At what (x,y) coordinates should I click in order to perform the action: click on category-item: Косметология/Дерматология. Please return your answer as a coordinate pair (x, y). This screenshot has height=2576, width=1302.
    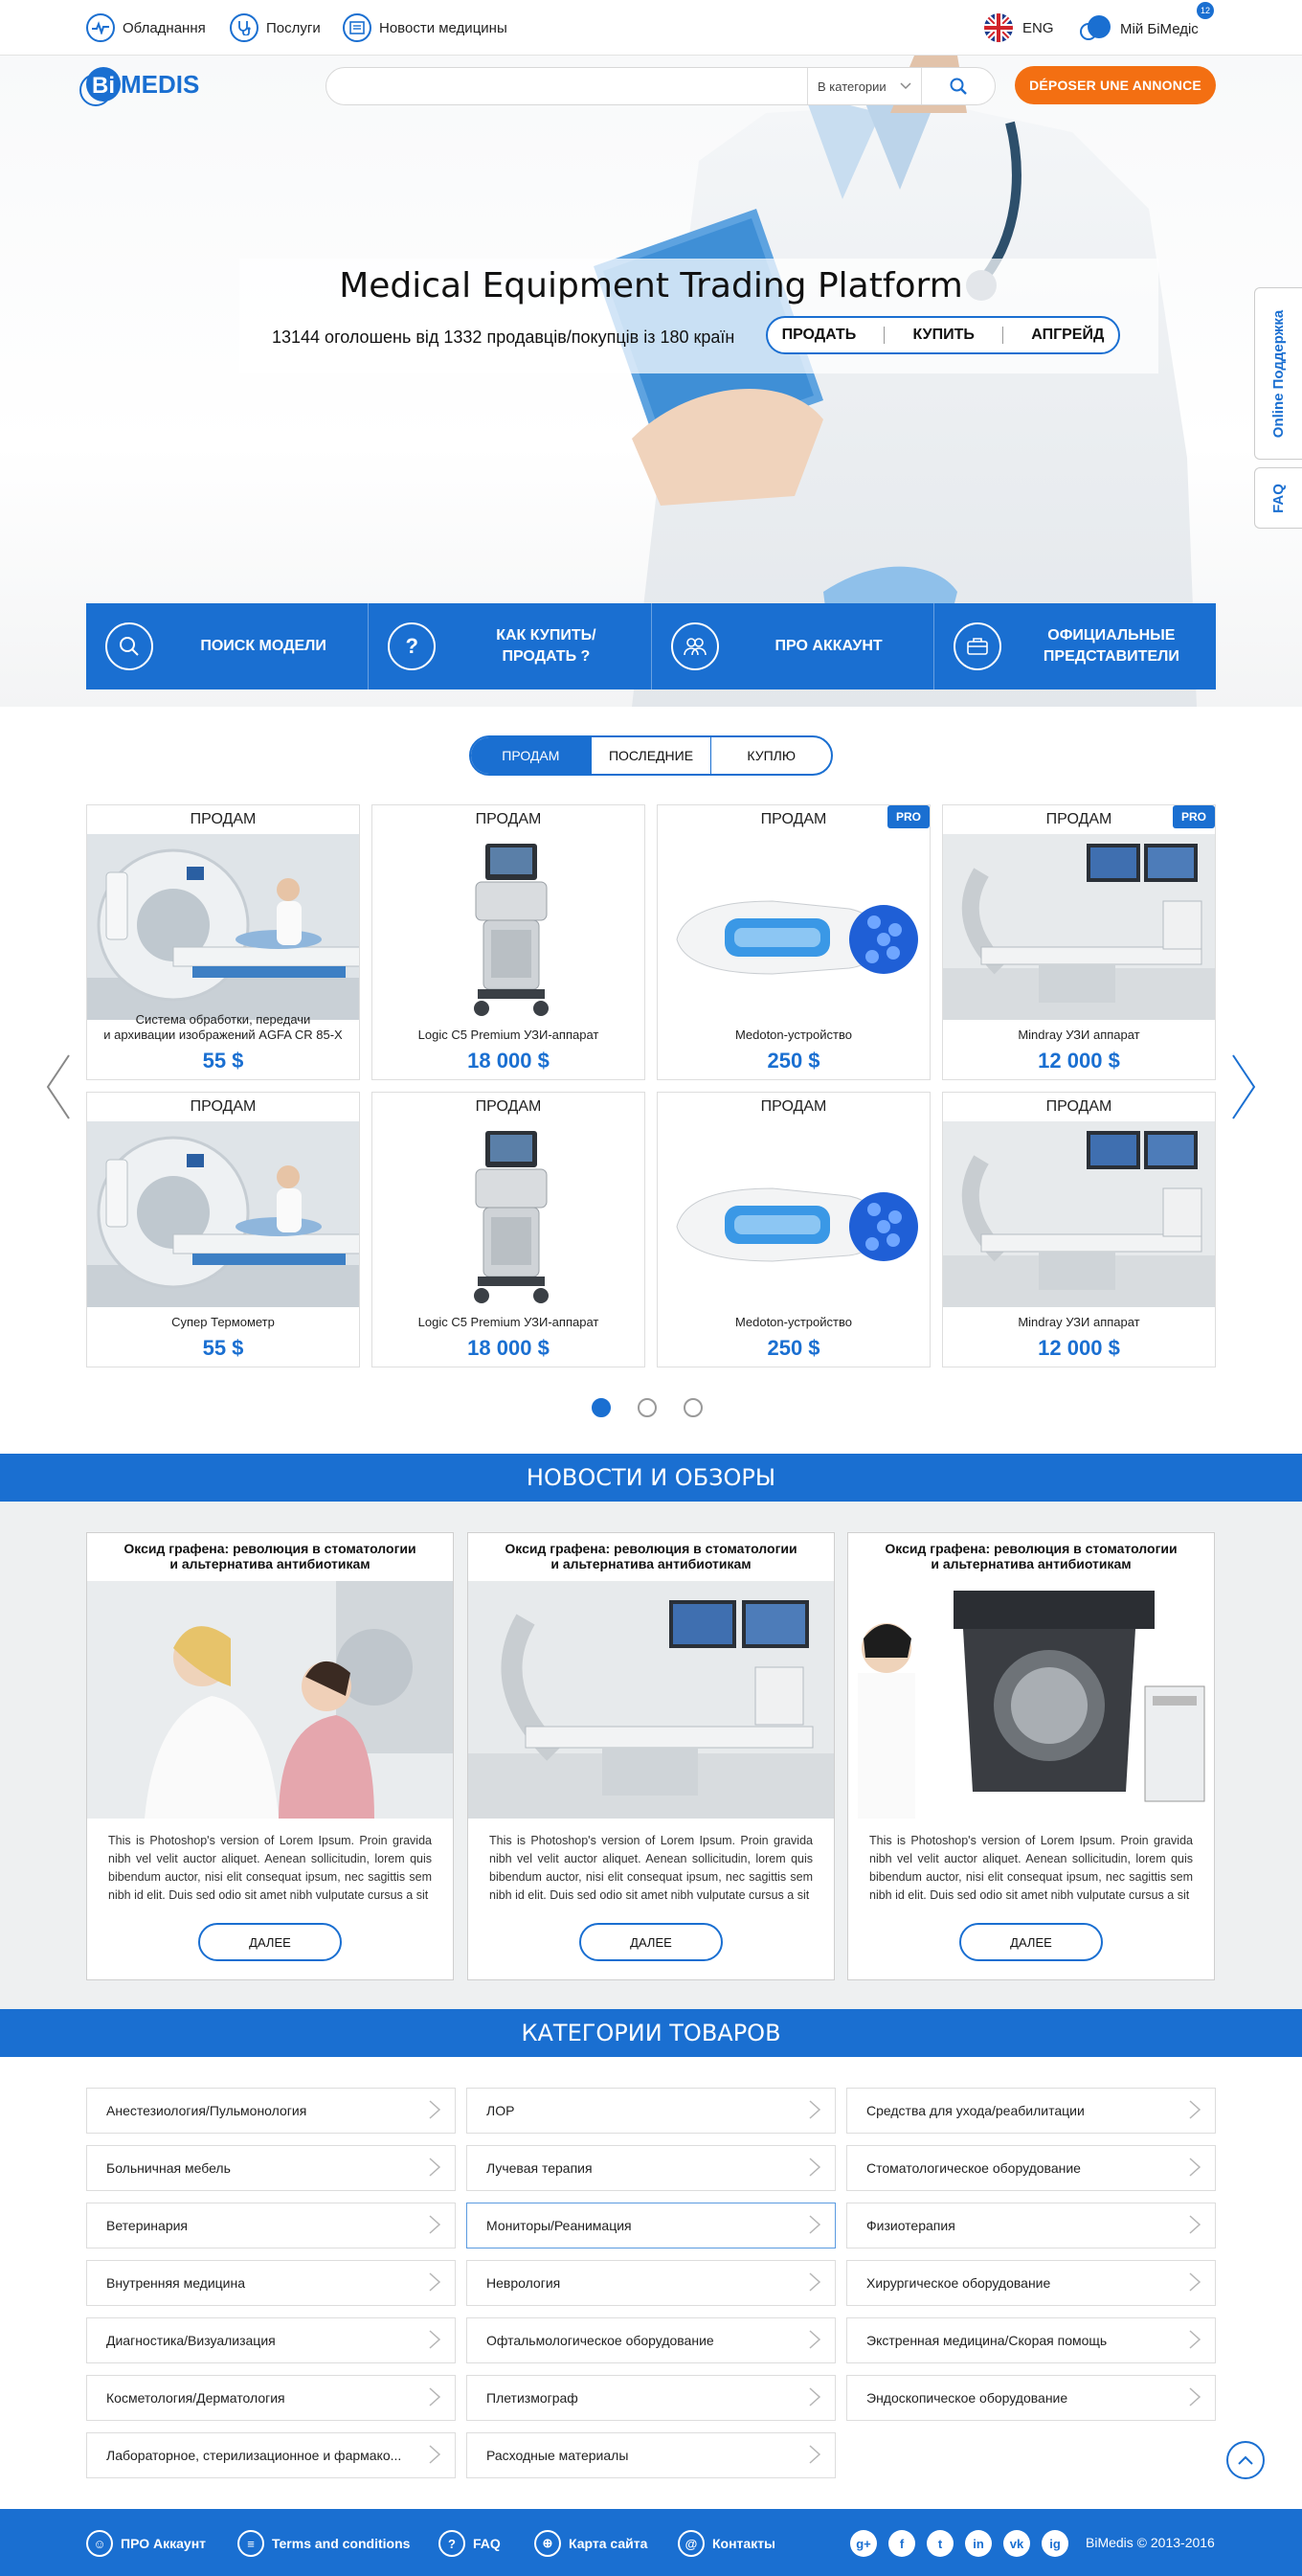
    Looking at the image, I should click on (271, 2398).